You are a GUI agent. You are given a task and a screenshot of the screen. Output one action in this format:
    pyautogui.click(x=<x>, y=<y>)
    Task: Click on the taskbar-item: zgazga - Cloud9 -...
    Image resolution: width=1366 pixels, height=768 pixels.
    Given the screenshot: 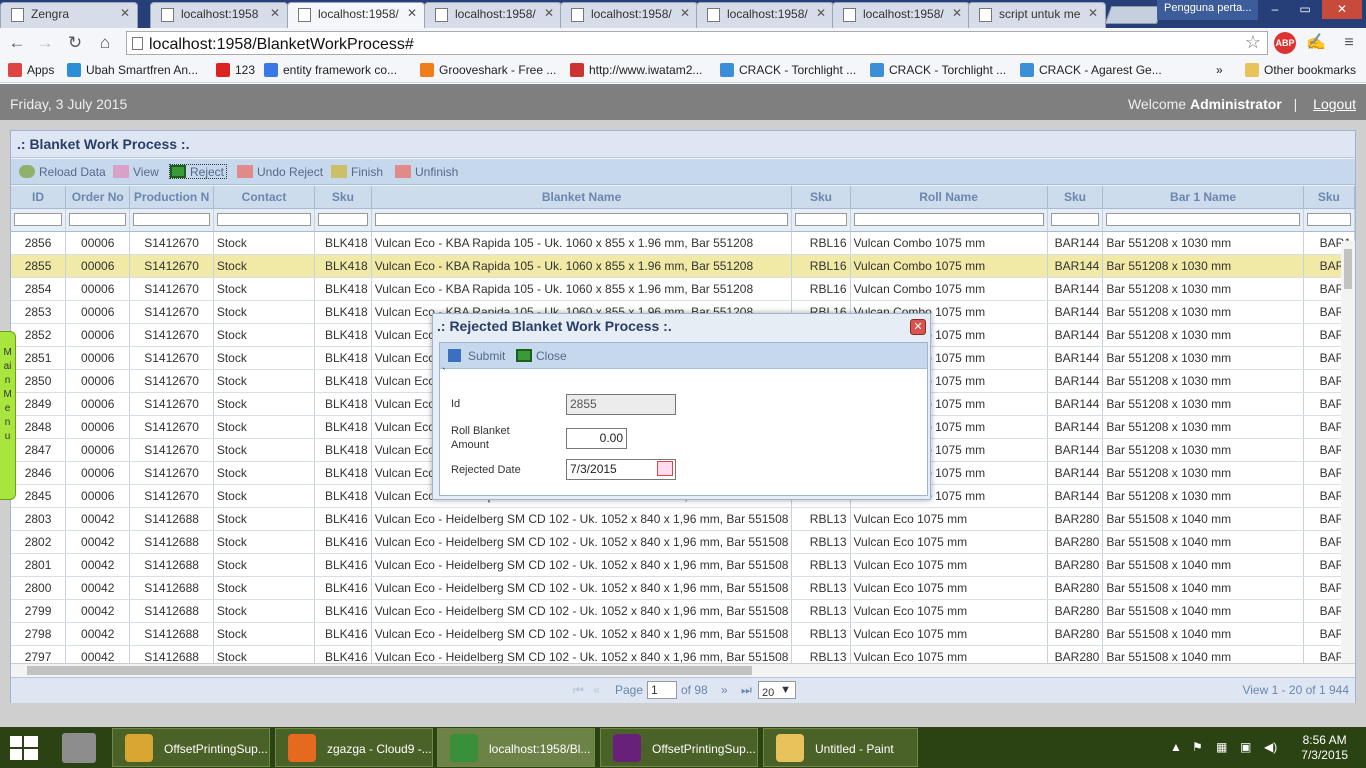 What is the action you would take?
    pyautogui.click(x=354, y=747)
    